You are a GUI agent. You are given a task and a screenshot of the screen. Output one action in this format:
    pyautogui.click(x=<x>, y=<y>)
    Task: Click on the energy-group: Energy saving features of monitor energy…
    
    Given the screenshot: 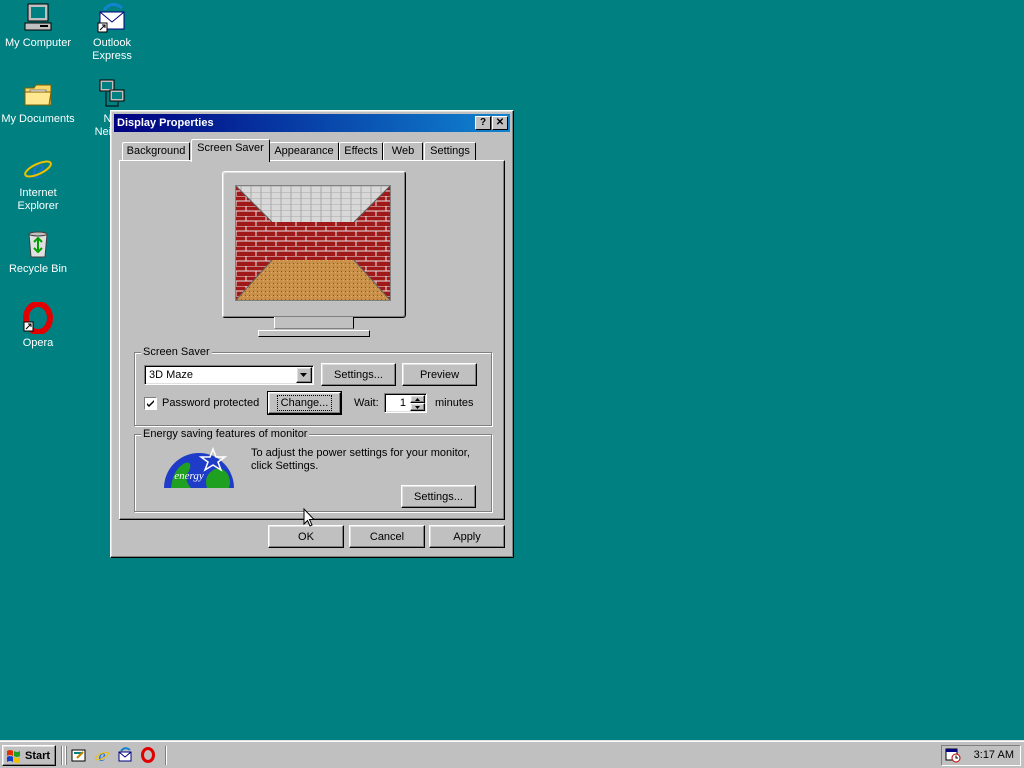 What is the action you would take?
    pyautogui.click(x=313, y=470)
    